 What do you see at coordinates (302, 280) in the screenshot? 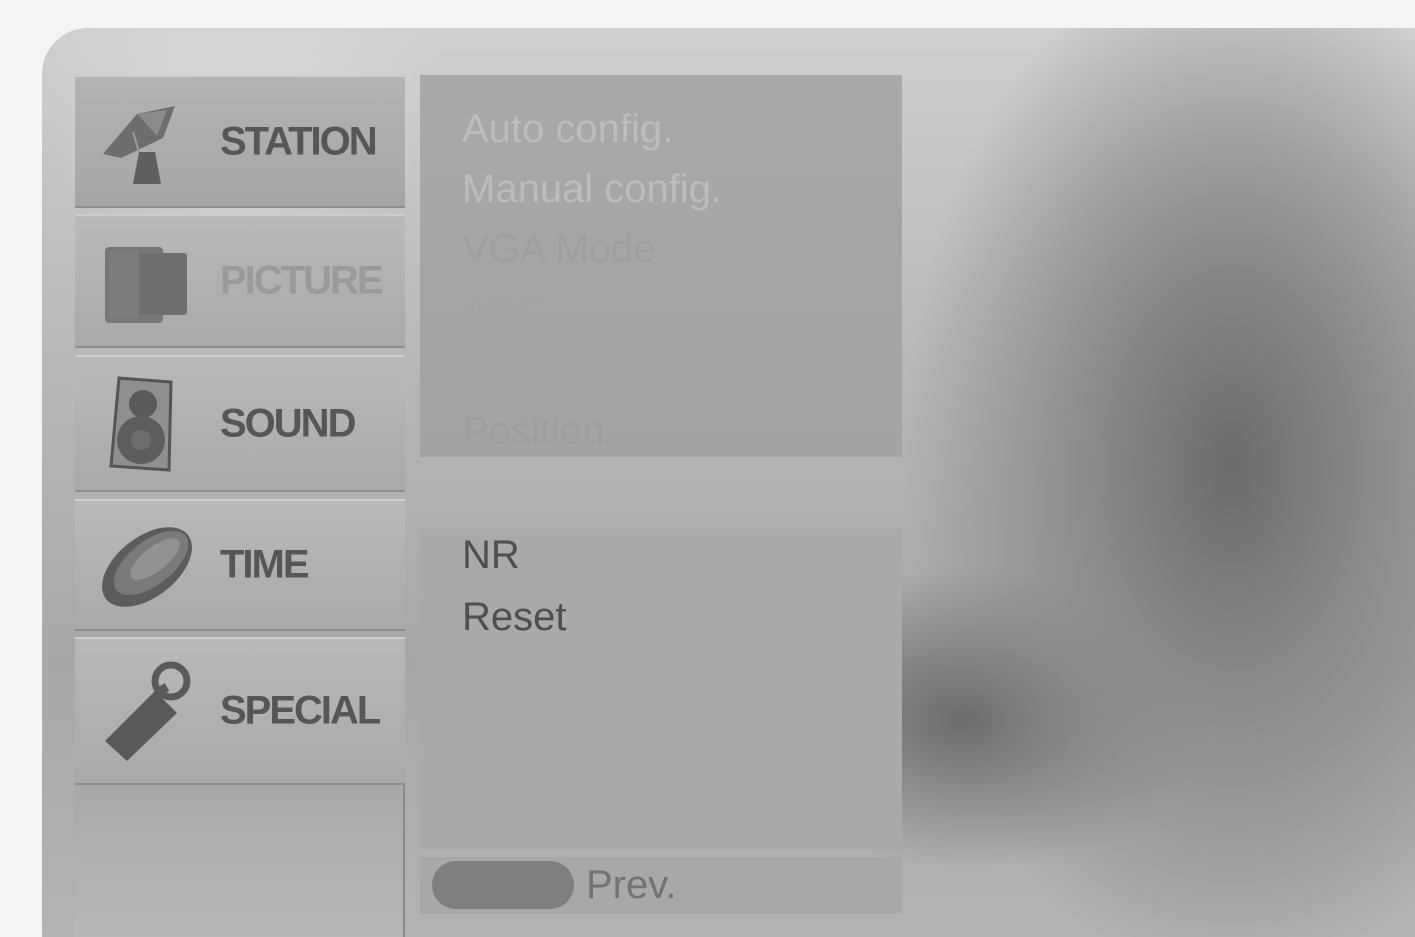
I see `menu-item-label: PICTURE` at bounding box center [302, 280].